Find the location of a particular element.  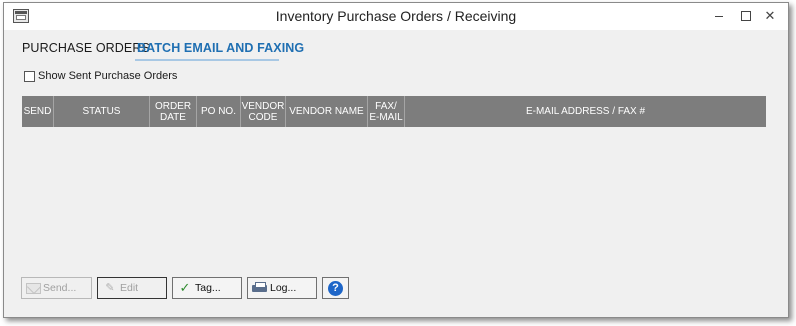

active-tab-indicator is located at coordinates (207, 60).